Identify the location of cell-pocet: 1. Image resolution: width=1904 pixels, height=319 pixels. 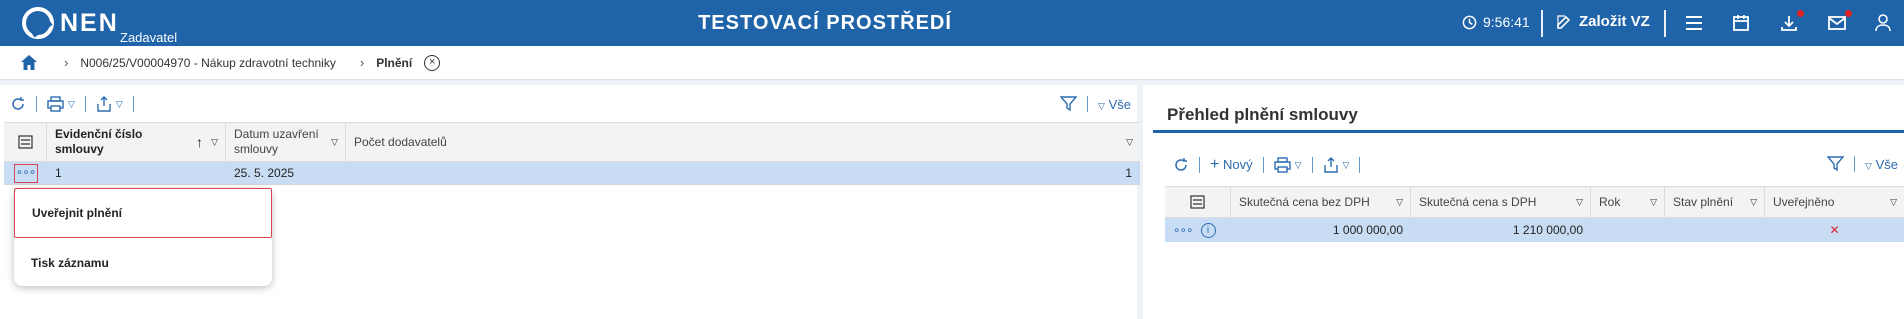
(1128, 173).